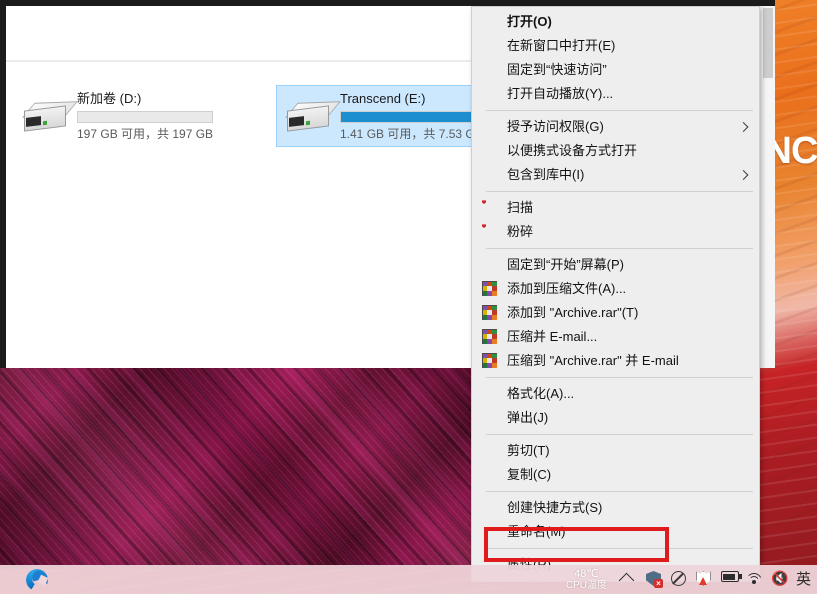 The width and height of the screenshot is (817, 594). Describe the element at coordinates (691, 579) in the screenshot. I see `system-tray: 48℃ CPU温度 × 🔇 英` at that location.